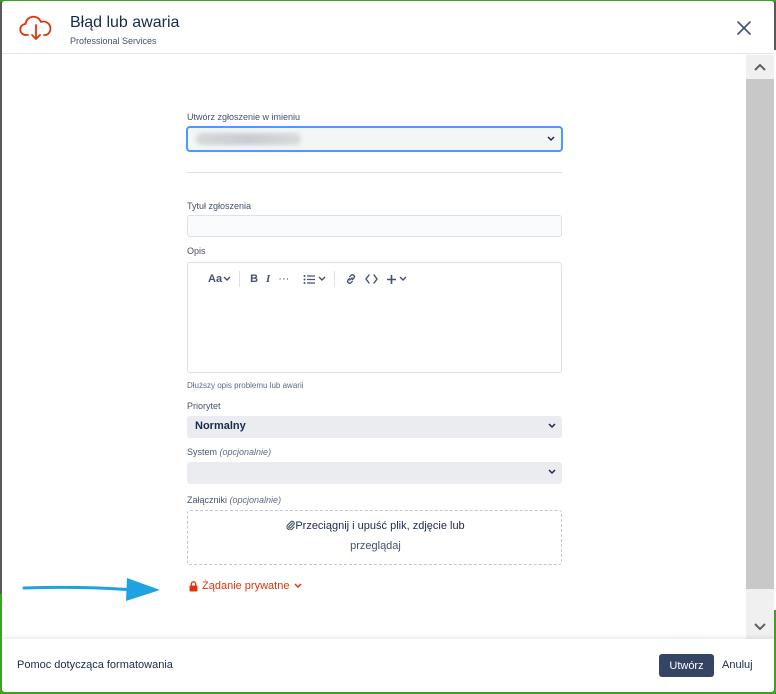 The height and width of the screenshot is (694, 776). Describe the element at coordinates (91, 589) in the screenshot. I see `annotation-arrow` at that location.